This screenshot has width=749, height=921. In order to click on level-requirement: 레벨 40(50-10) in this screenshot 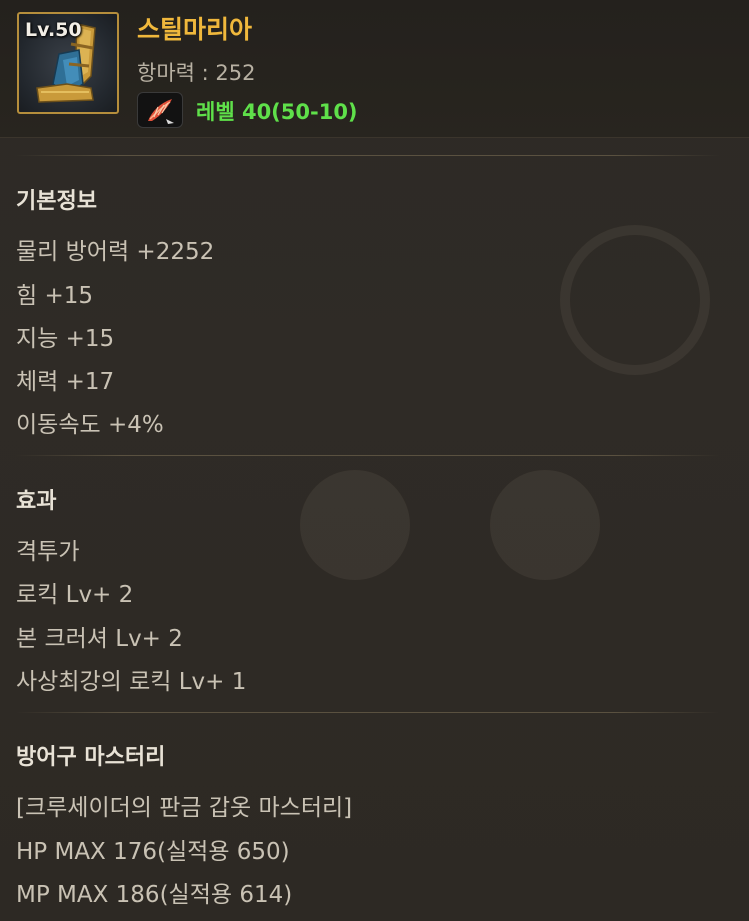, I will do `click(277, 112)`.